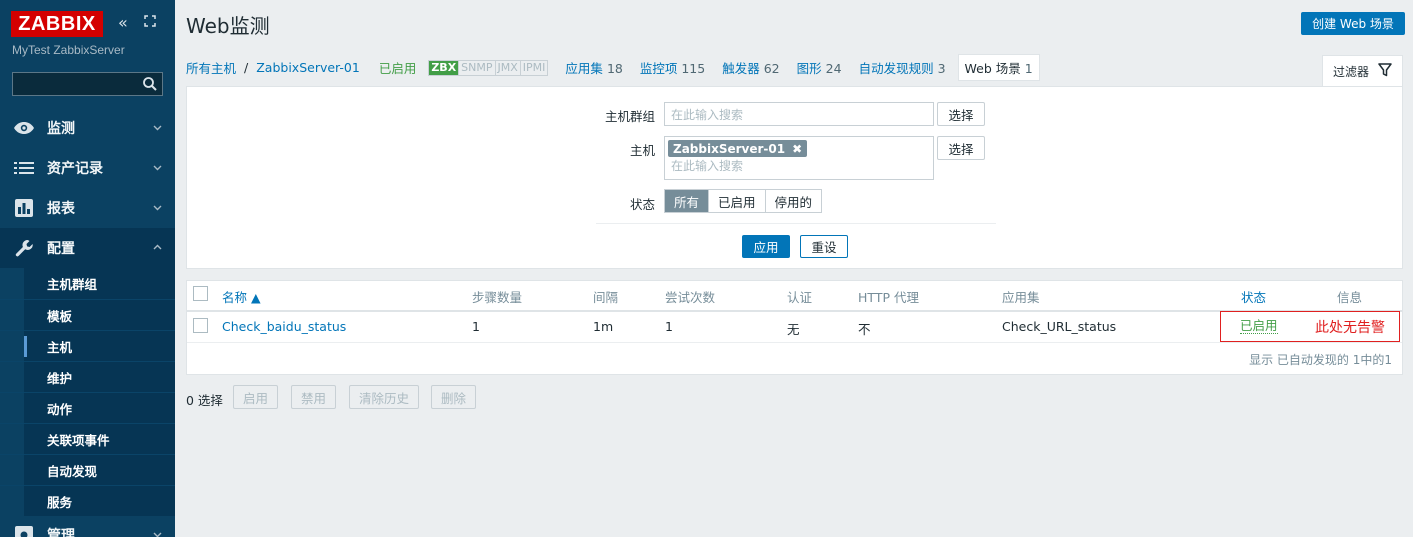 This screenshot has height=537, width=1413. What do you see at coordinates (533, 67) in the screenshot?
I see `ipmi-badge: IPMI` at bounding box center [533, 67].